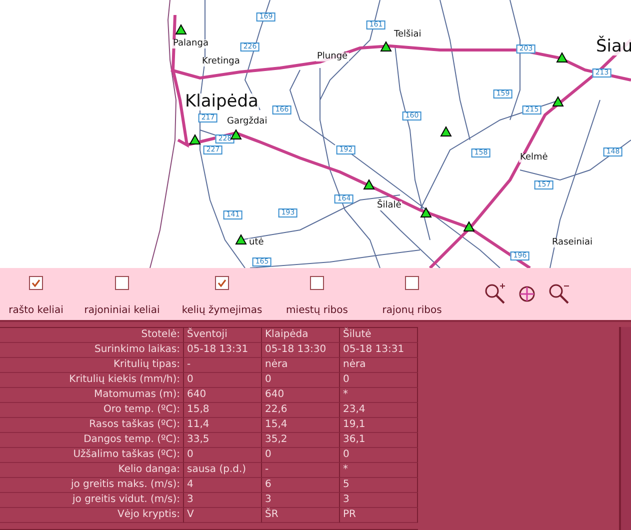 This screenshot has height=530, width=631. Describe the element at coordinates (222, 310) in the screenshot. I see `layer-label: kelių žymejimas` at that location.